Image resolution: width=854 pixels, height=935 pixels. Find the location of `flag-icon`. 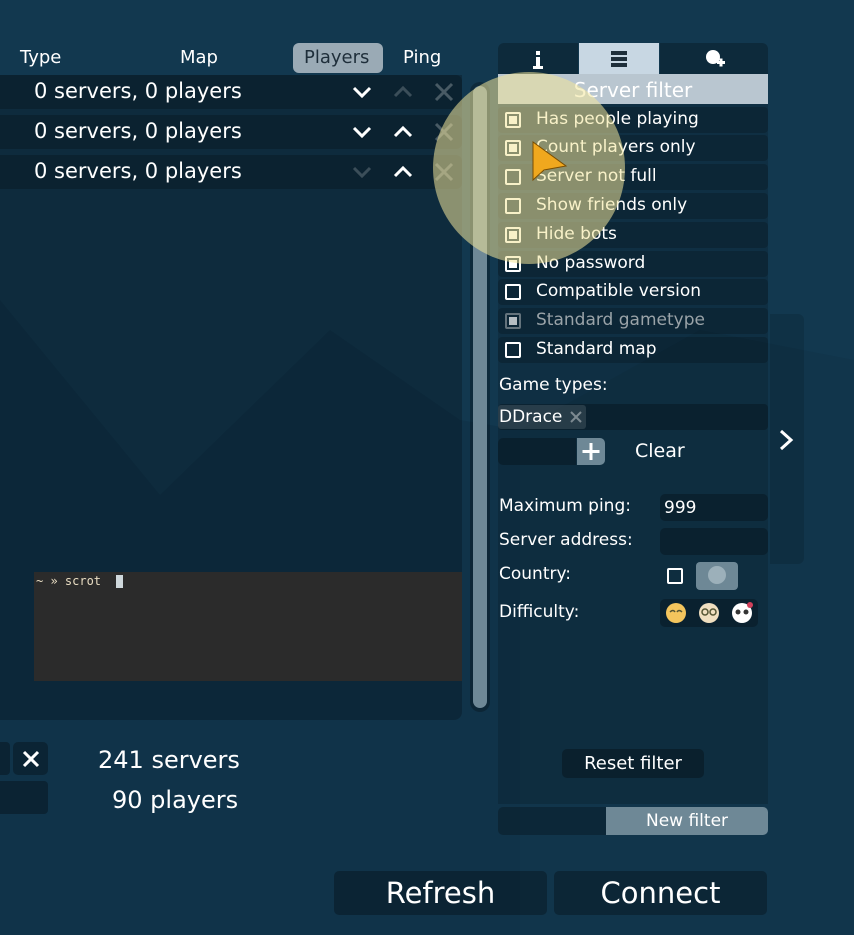

flag-icon is located at coordinates (717, 575).